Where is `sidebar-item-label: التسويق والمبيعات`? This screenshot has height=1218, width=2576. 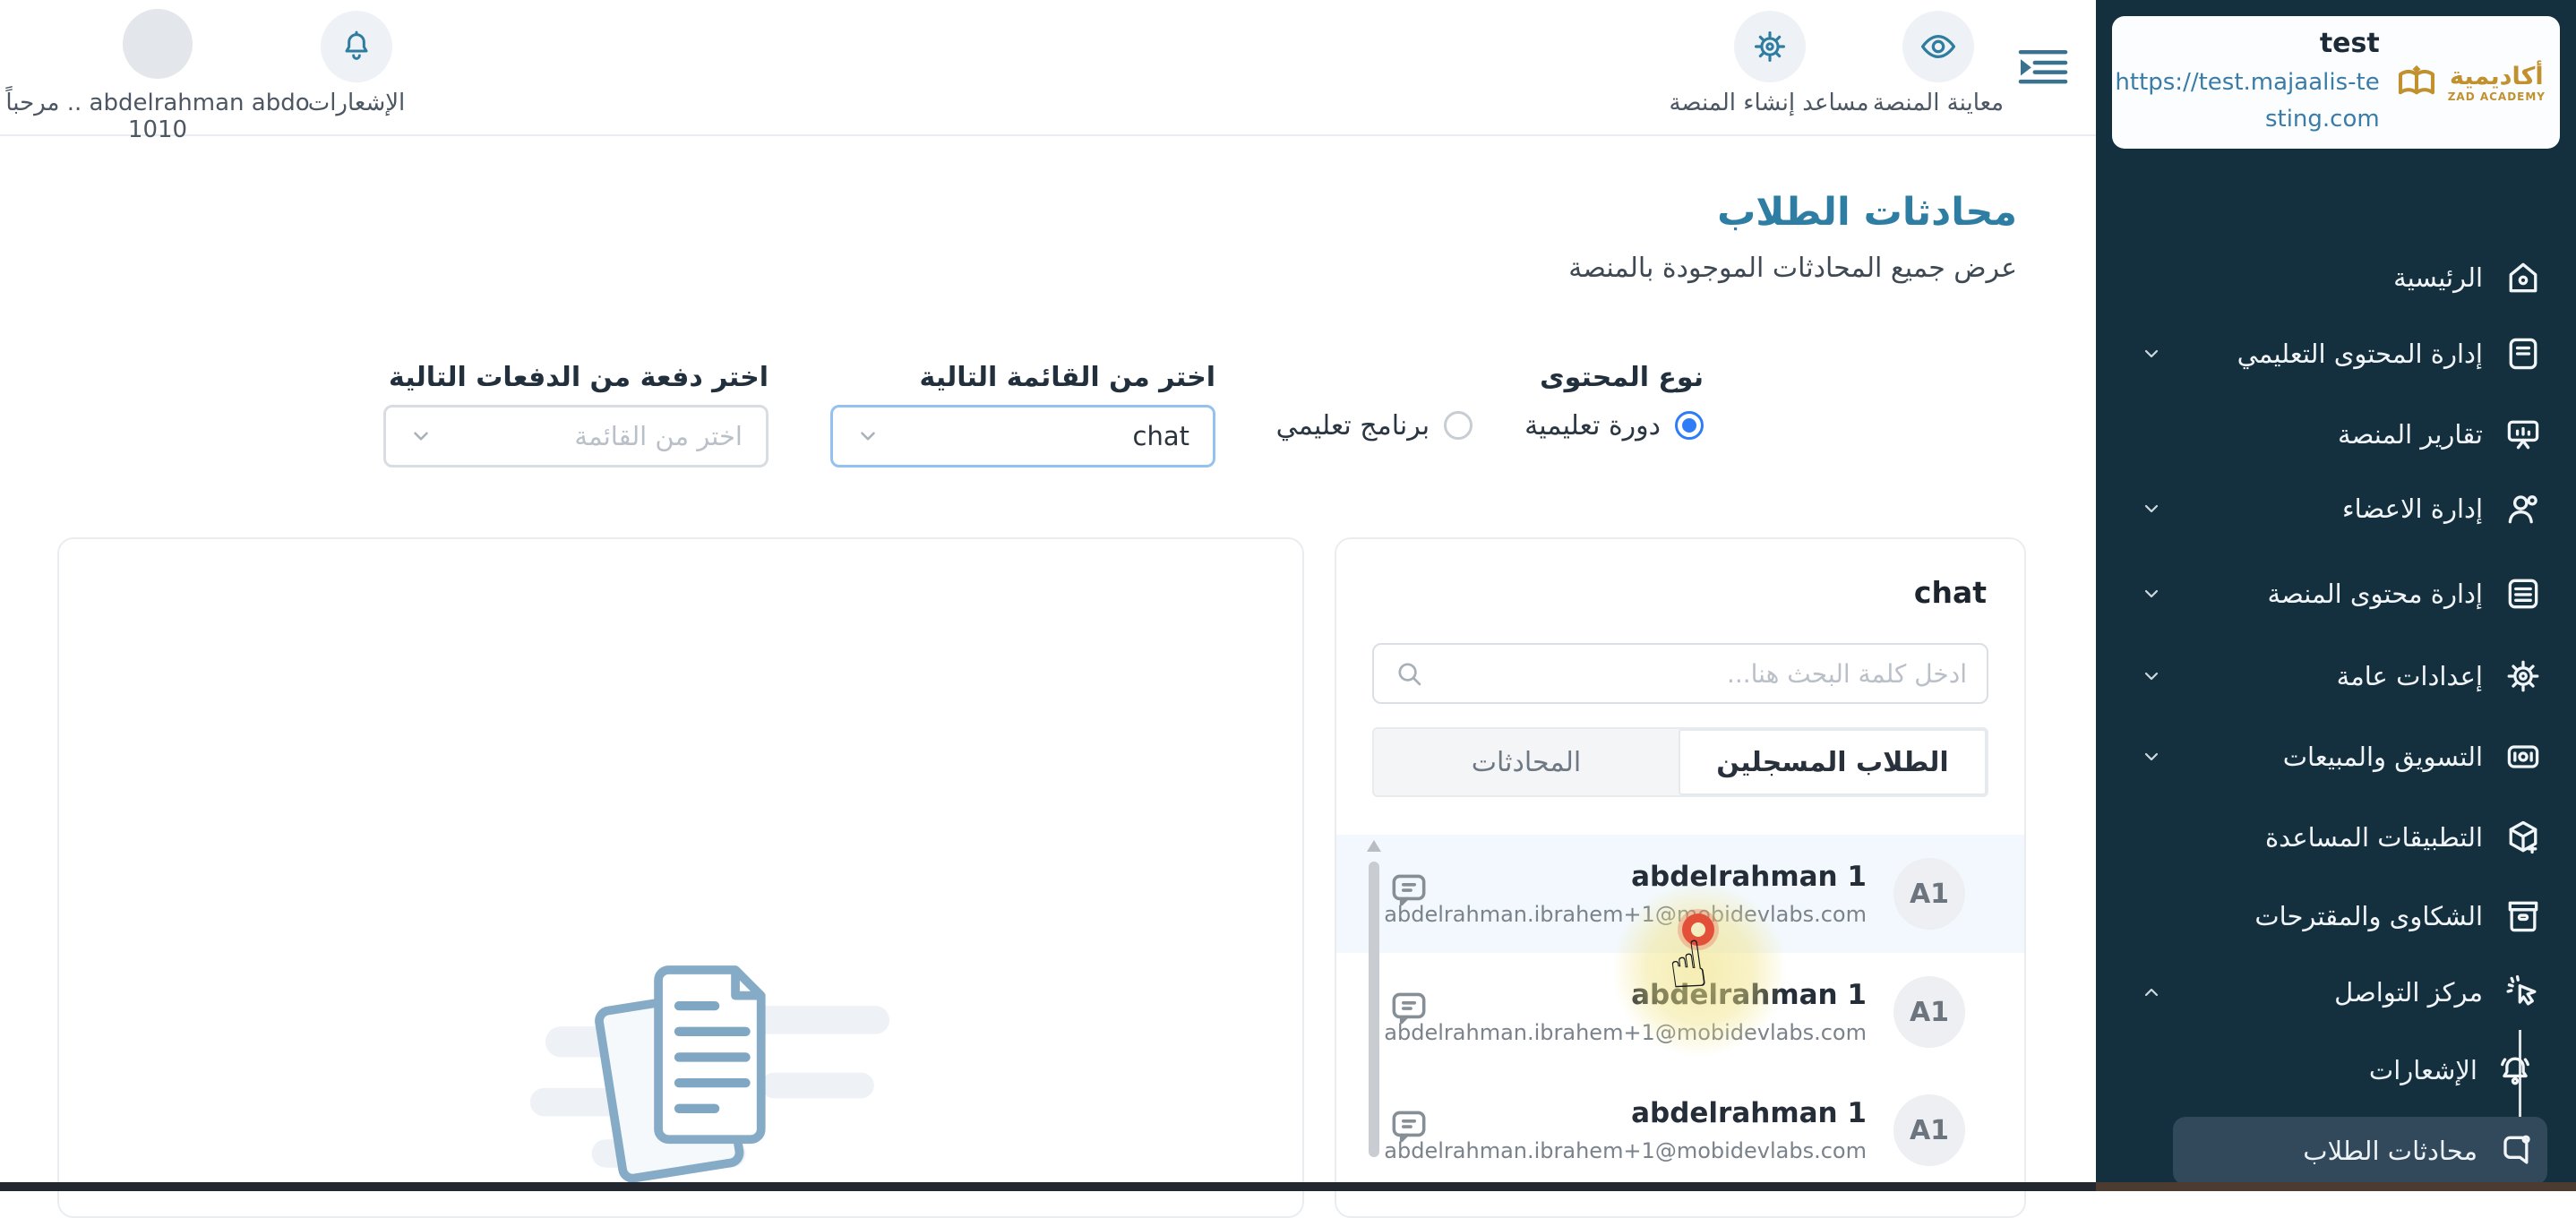
sidebar-item-label: التسويق والمبيعات is located at coordinates (2382, 757).